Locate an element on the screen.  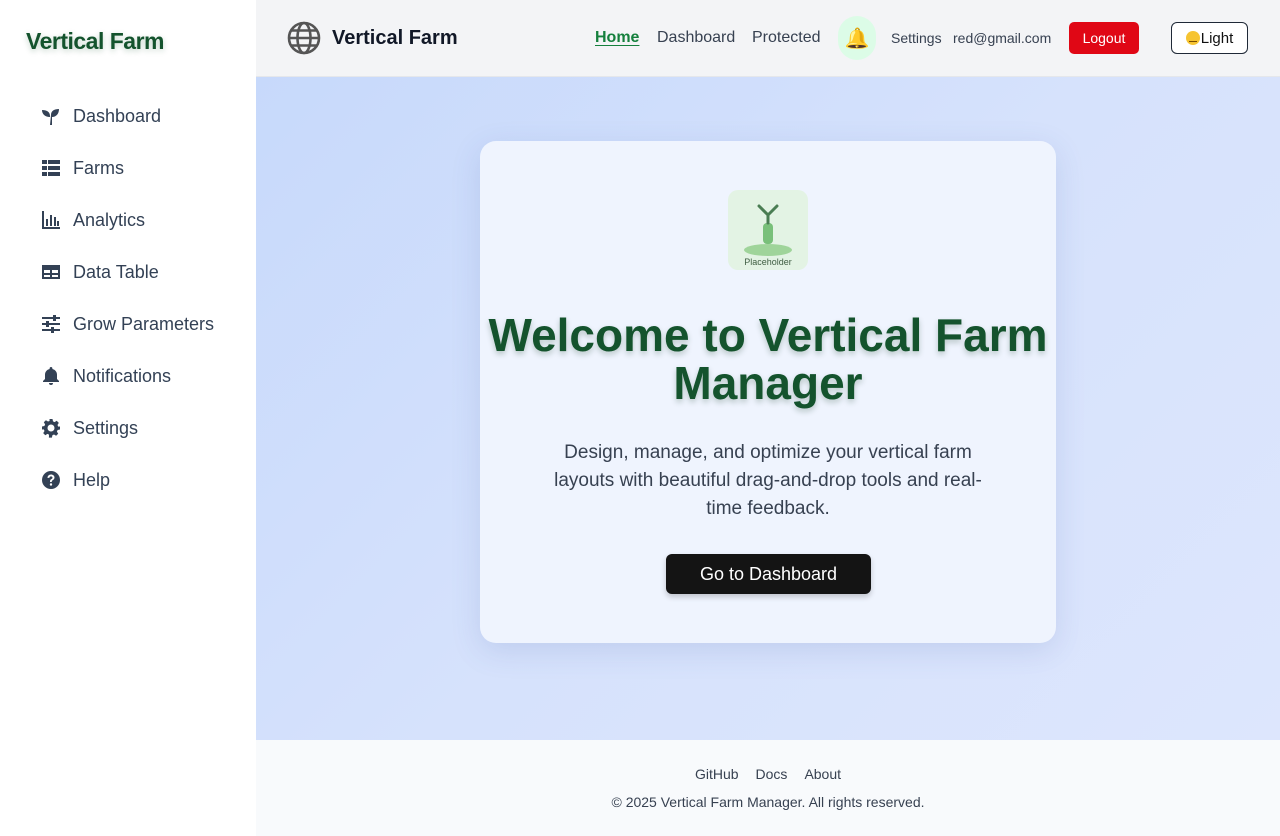
sidebar-item-label: Help is located at coordinates (92, 479).